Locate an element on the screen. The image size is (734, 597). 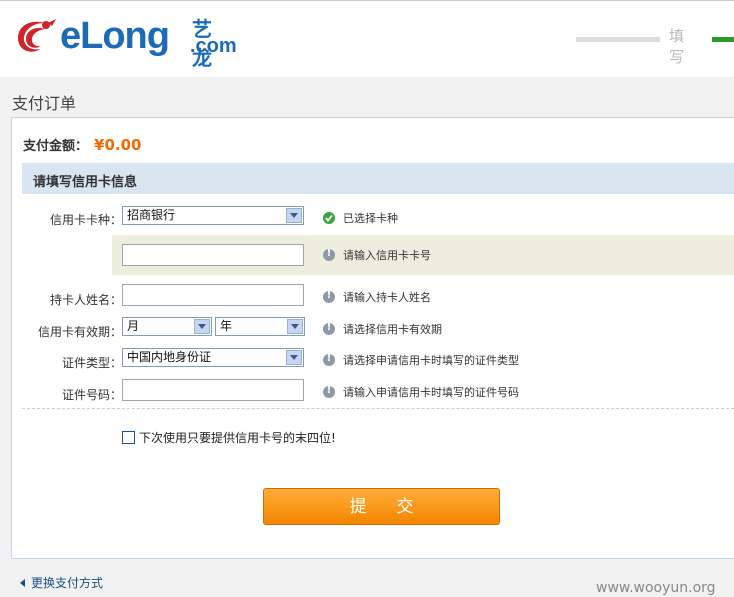
expiry-year-value: 年 is located at coordinates (226, 326).